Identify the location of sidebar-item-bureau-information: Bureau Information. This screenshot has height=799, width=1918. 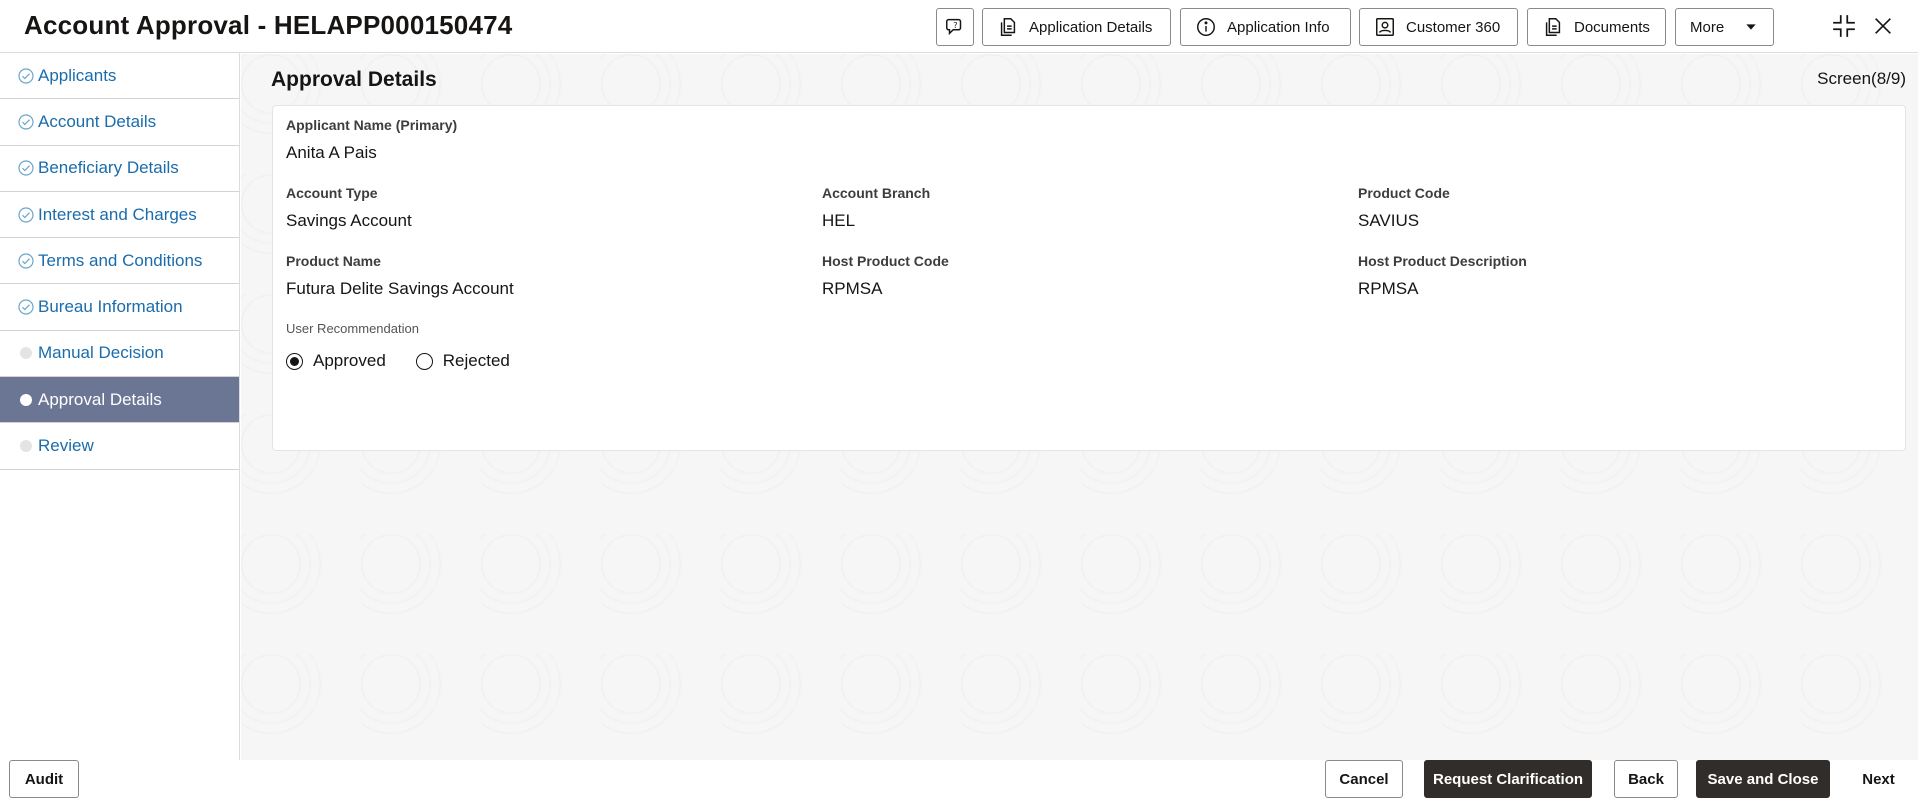
(119, 307).